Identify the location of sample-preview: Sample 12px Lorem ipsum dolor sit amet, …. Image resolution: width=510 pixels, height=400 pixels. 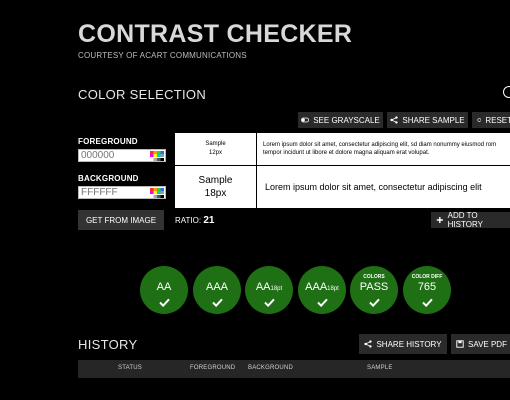
(342, 170).